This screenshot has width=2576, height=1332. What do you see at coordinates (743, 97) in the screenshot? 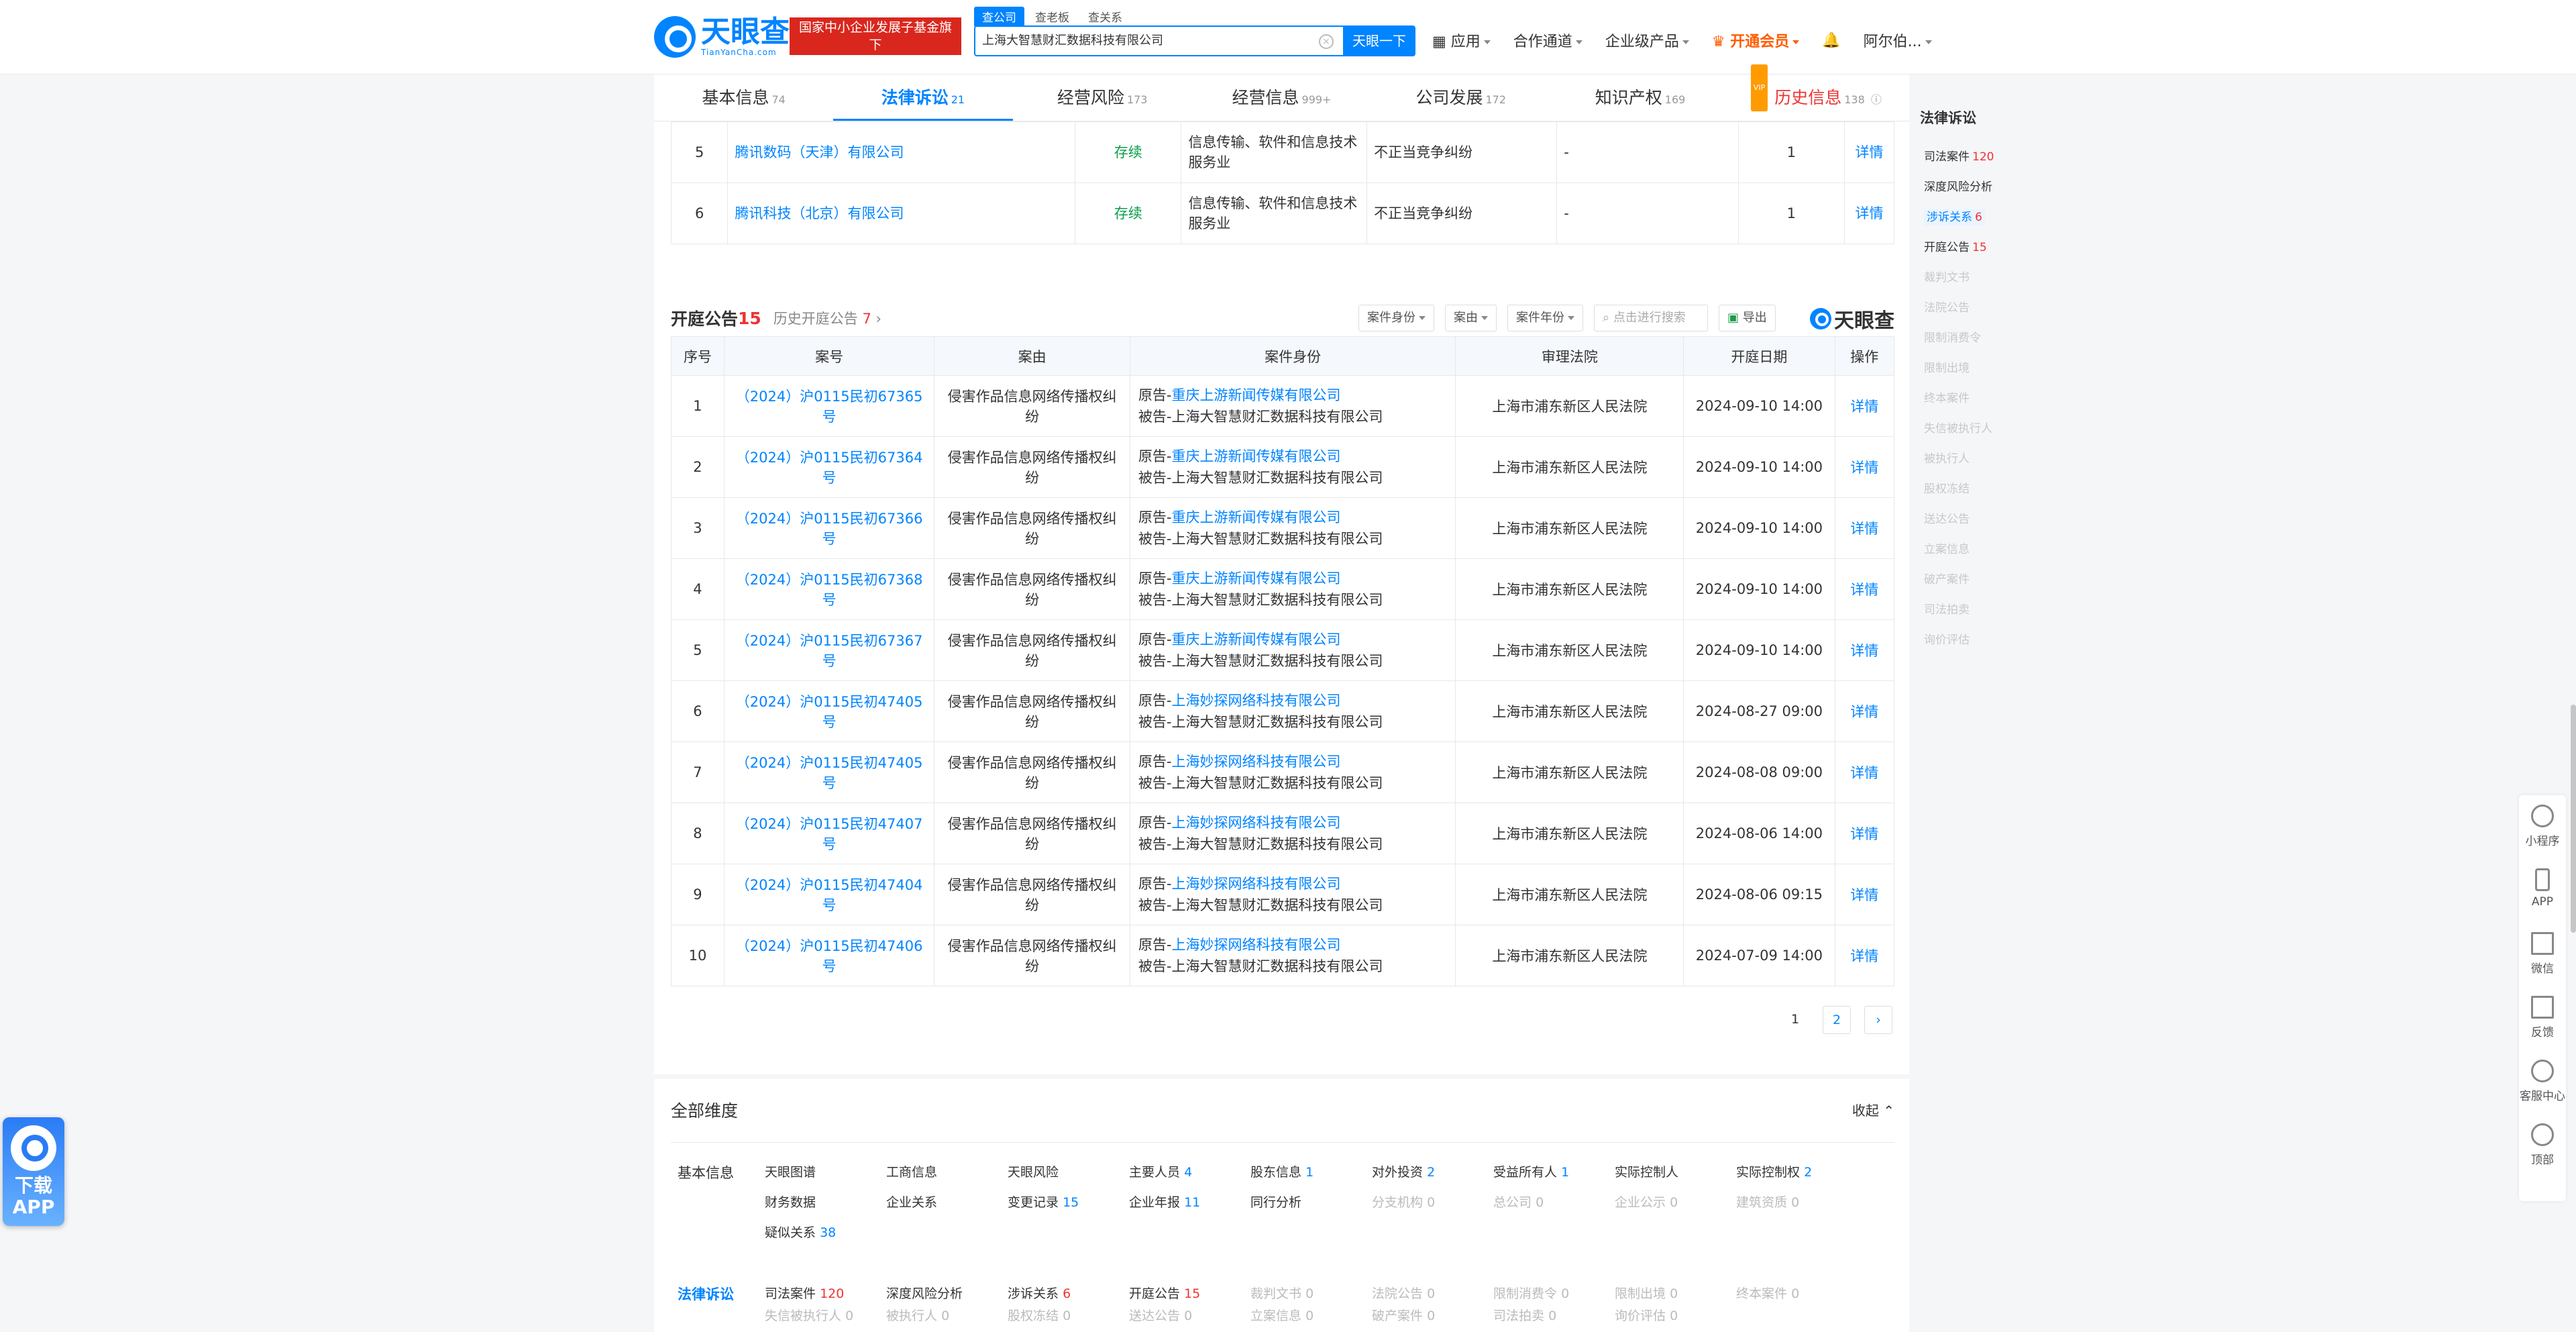
I see `tab-basic-info: 基本信息 74` at bounding box center [743, 97].